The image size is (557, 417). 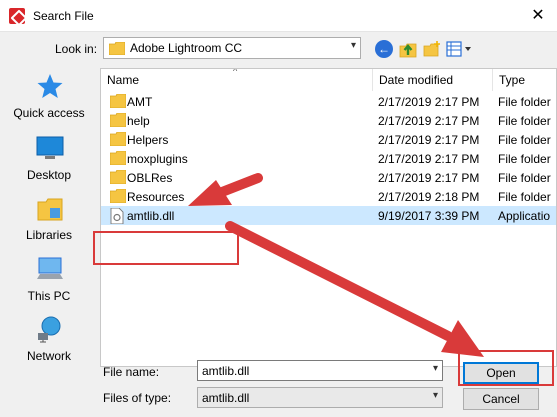 What do you see at coordinates (156, 197) in the screenshot?
I see `file-name: Resources` at bounding box center [156, 197].